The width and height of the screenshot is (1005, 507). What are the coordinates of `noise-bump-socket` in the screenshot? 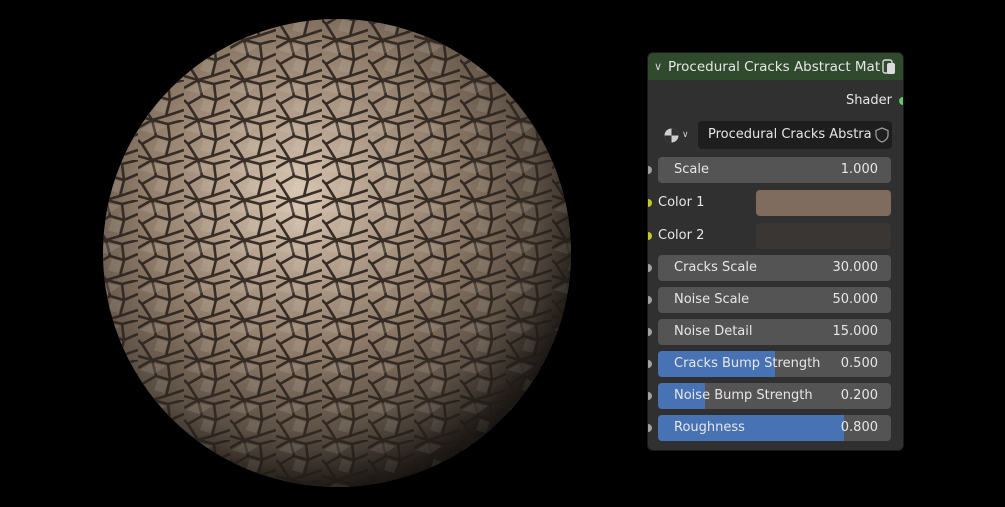 It's located at (650, 396).